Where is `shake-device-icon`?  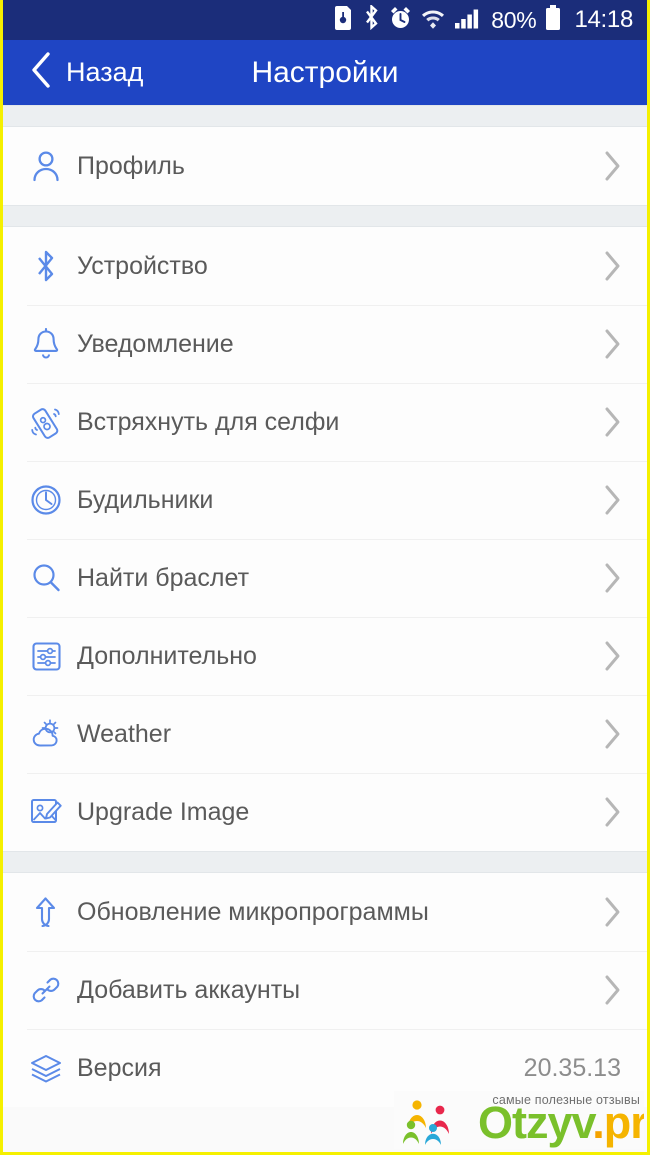 shake-device-icon is located at coordinates (46, 422).